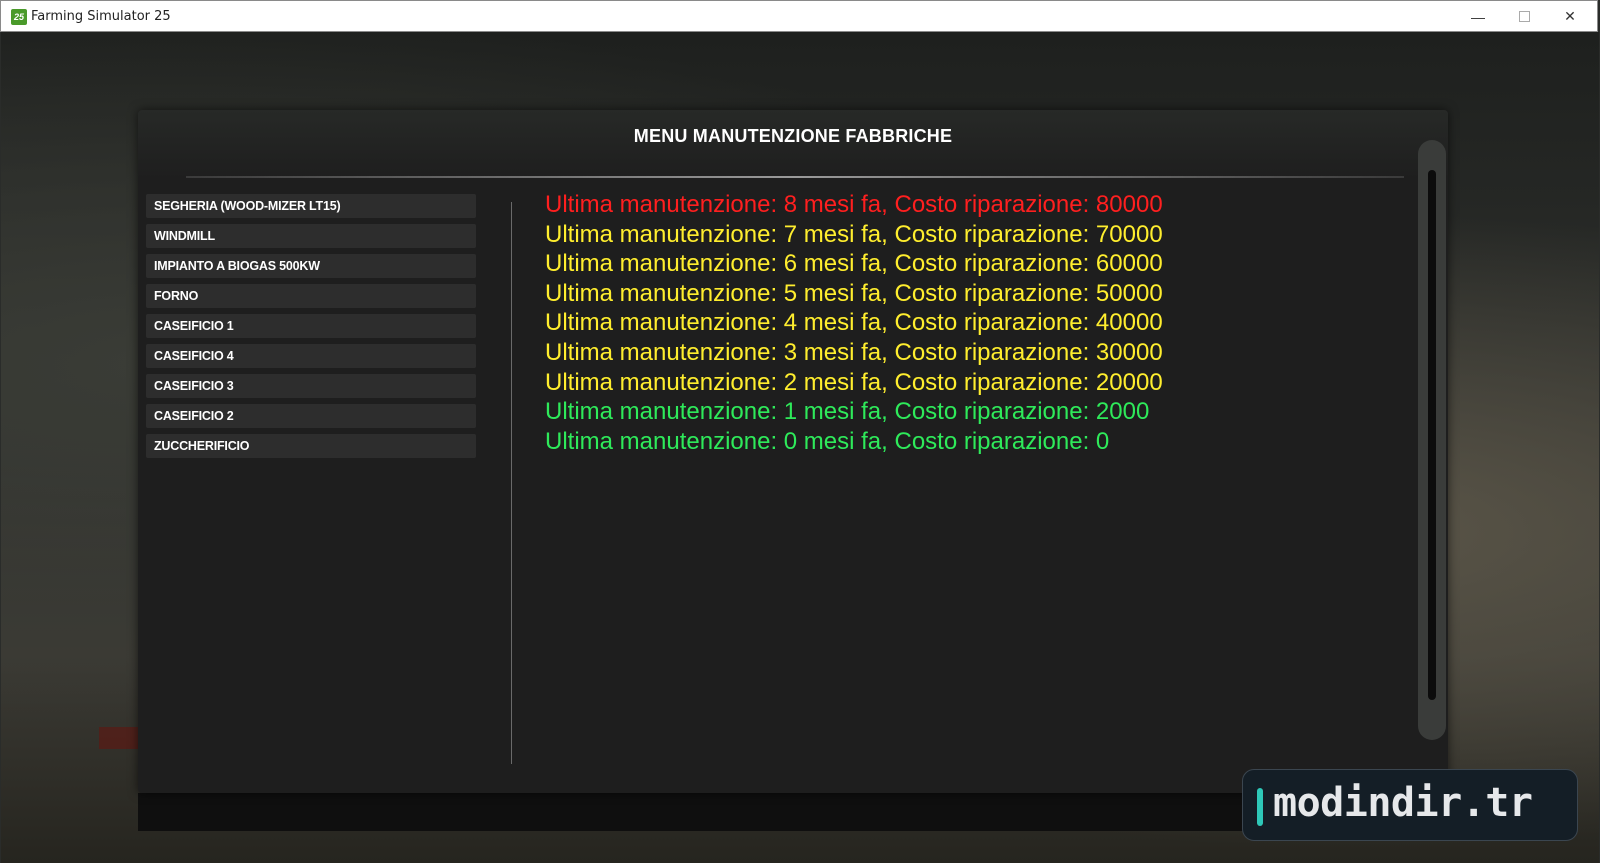  What do you see at coordinates (311, 326) in the screenshot?
I see `factory-item: CASEIFICIO 1` at bounding box center [311, 326].